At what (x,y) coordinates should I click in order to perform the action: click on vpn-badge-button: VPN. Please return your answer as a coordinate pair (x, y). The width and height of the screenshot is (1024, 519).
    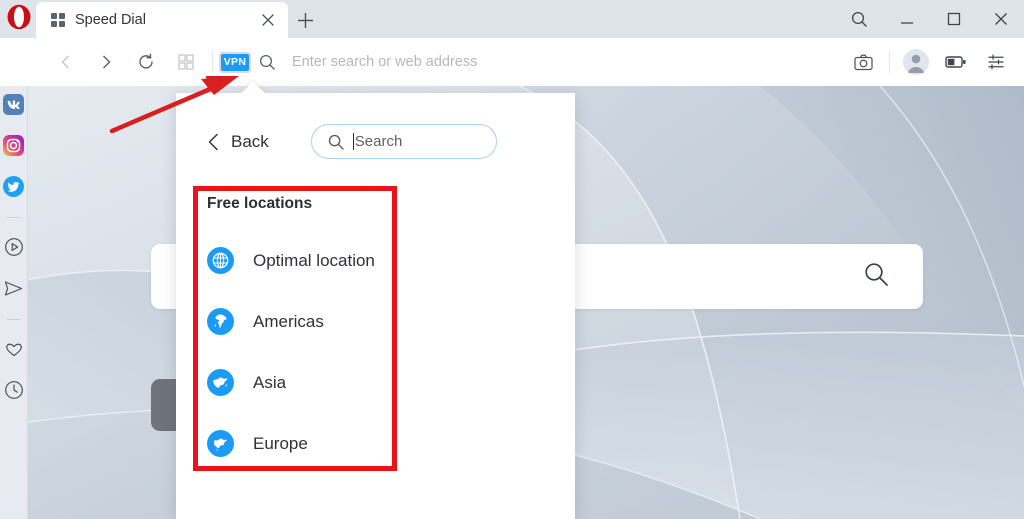
    Looking at the image, I should click on (235, 62).